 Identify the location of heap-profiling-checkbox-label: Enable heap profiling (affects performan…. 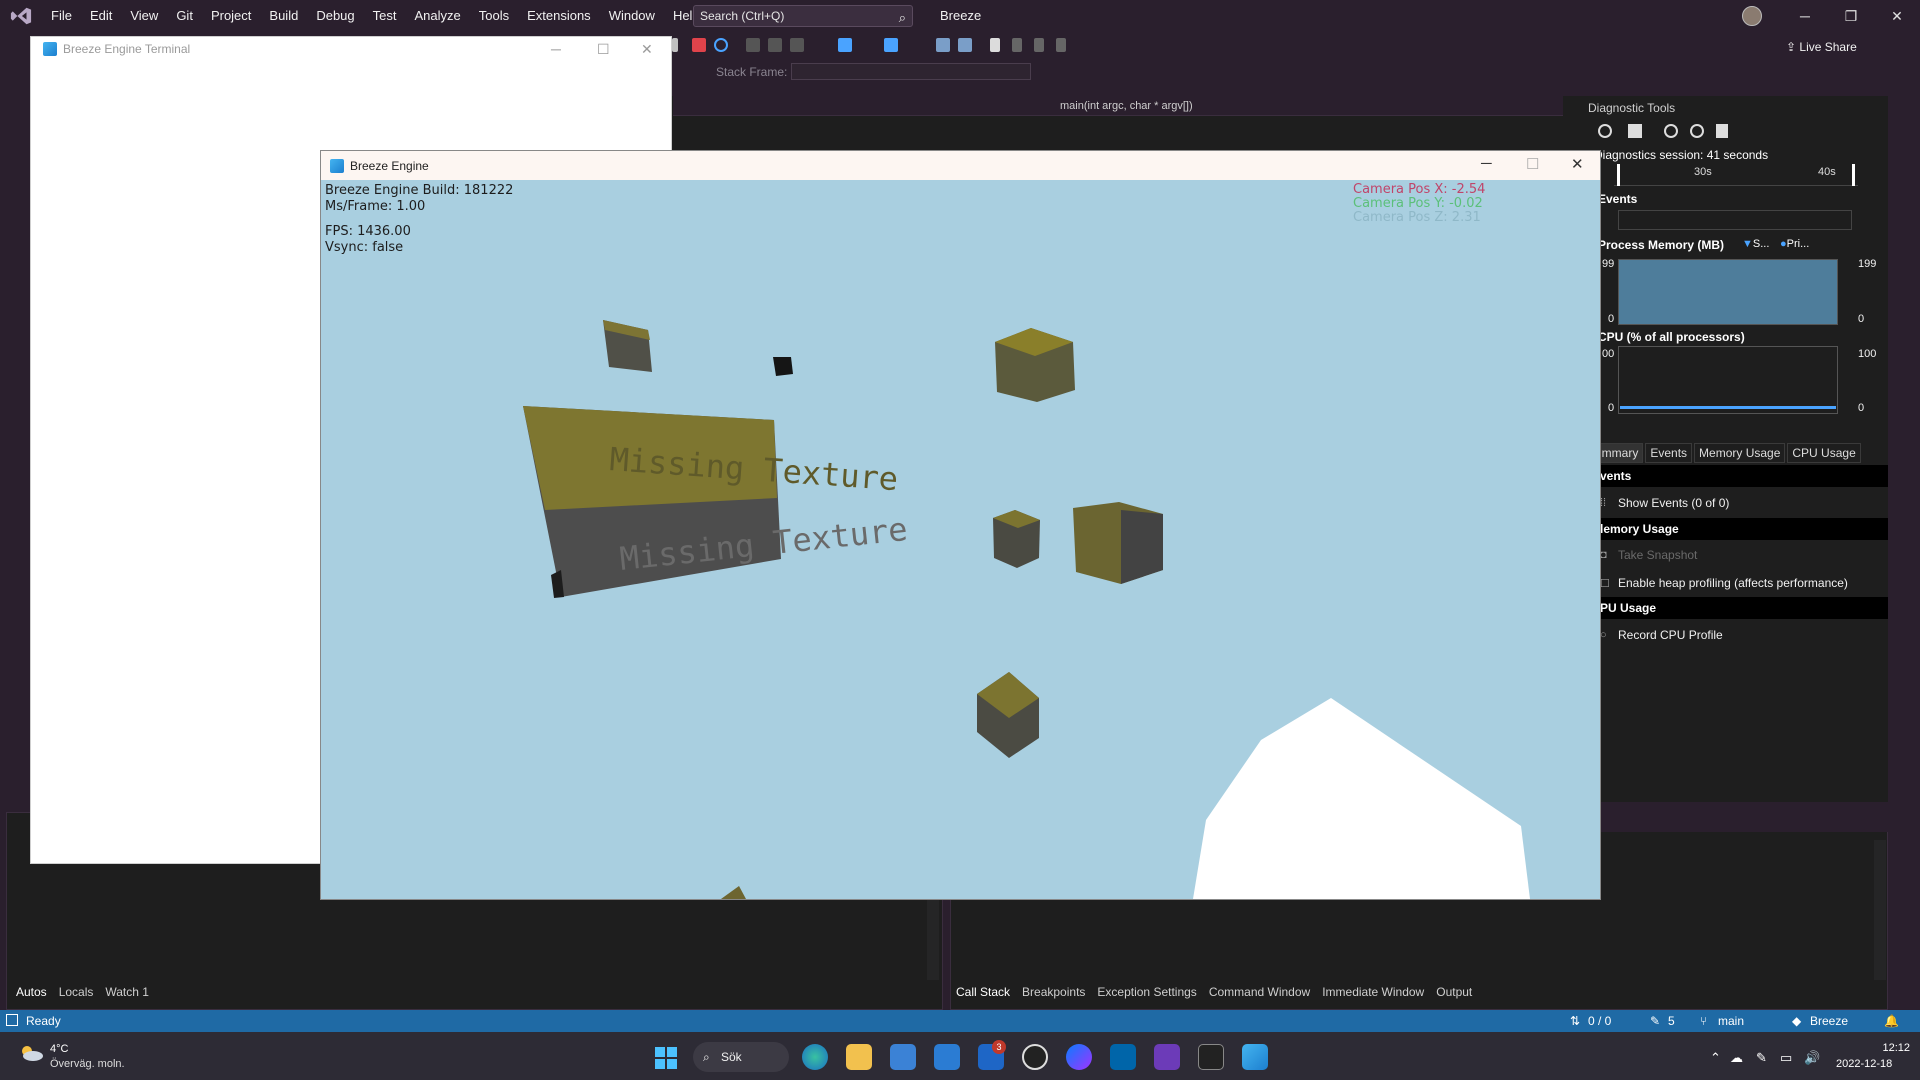
(1733, 583).